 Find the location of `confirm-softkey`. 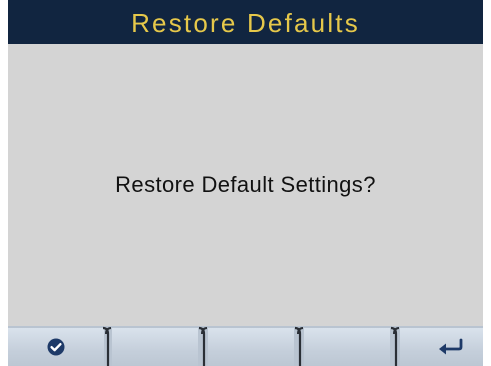

confirm-softkey is located at coordinates (56, 347).